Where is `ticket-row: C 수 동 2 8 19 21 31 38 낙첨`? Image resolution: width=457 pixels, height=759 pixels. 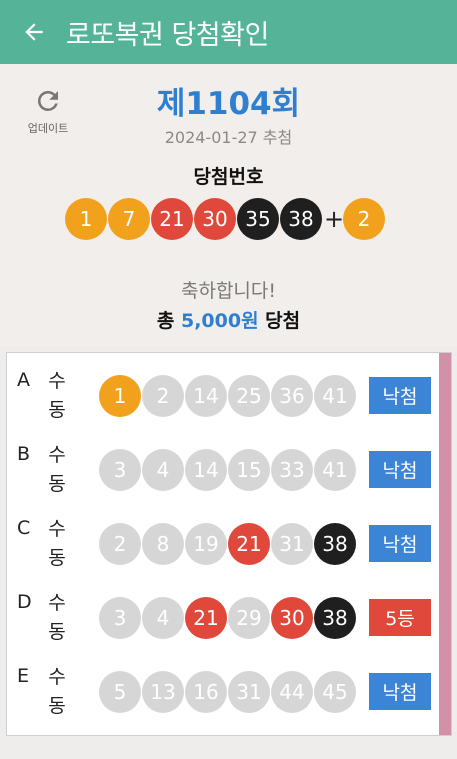 ticket-row: C 수 동 2 8 19 21 31 38 낙첨 is located at coordinates (222, 542).